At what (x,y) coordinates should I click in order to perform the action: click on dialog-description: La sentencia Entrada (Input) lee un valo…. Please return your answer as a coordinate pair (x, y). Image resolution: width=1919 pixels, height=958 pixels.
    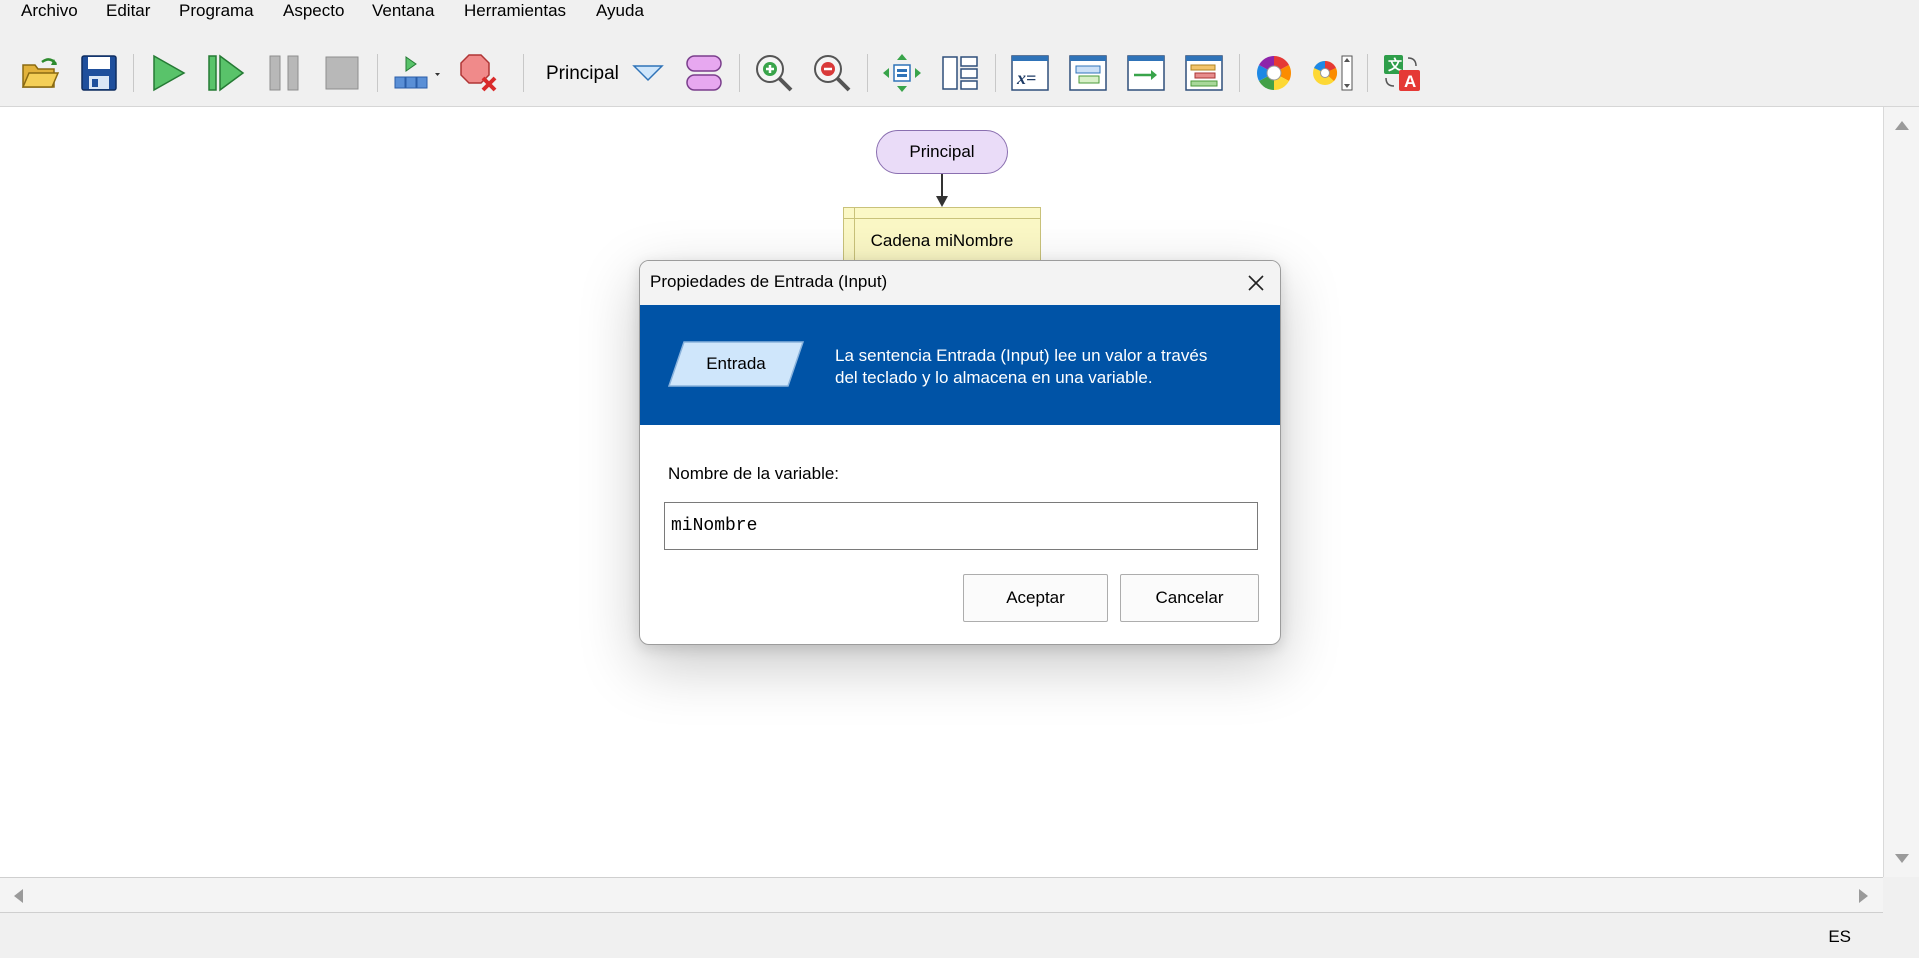
    Looking at the image, I should click on (1045, 367).